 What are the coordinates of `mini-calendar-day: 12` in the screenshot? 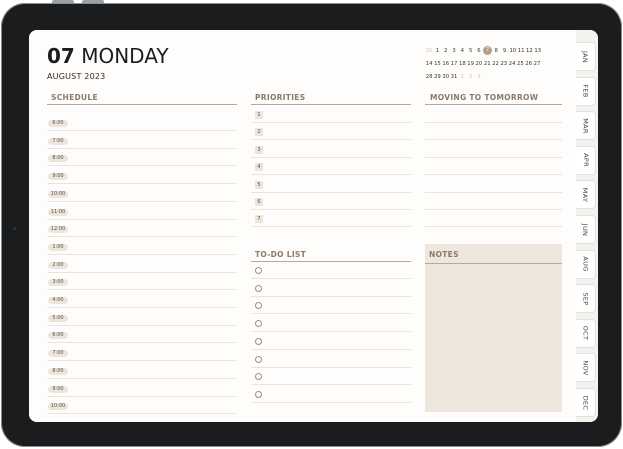 It's located at (529, 51).